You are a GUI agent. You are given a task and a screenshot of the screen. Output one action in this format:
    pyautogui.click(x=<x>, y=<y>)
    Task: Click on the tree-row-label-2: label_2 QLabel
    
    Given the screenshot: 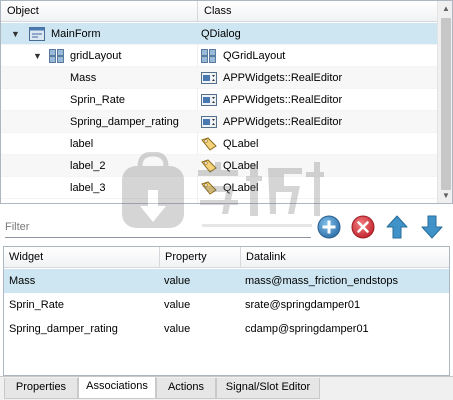 What is the action you would take?
    pyautogui.click(x=219, y=166)
    